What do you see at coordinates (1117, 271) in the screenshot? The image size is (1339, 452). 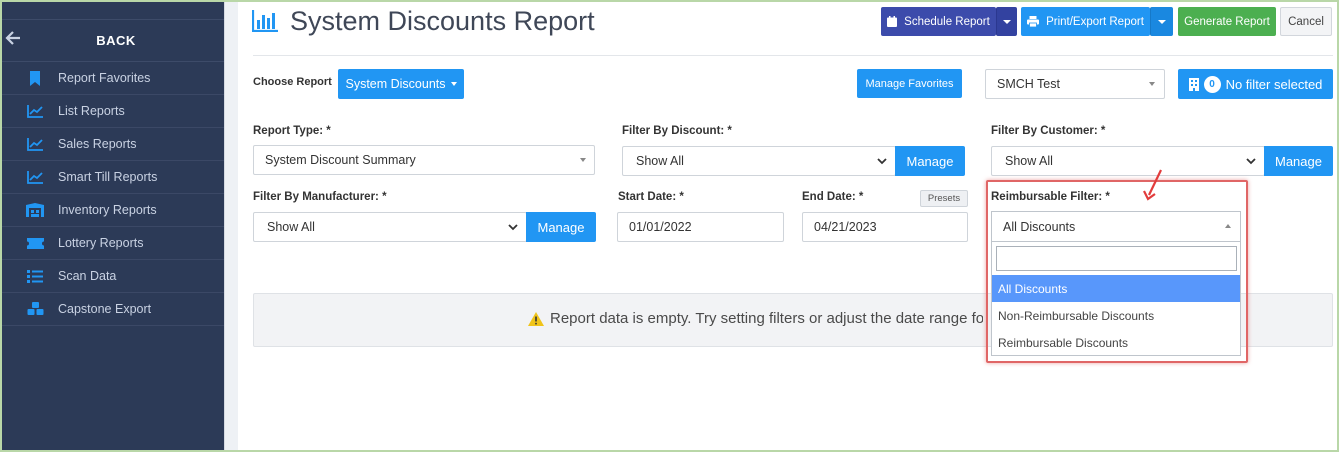 I see `highlight-box` at bounding box center [1117, 271].